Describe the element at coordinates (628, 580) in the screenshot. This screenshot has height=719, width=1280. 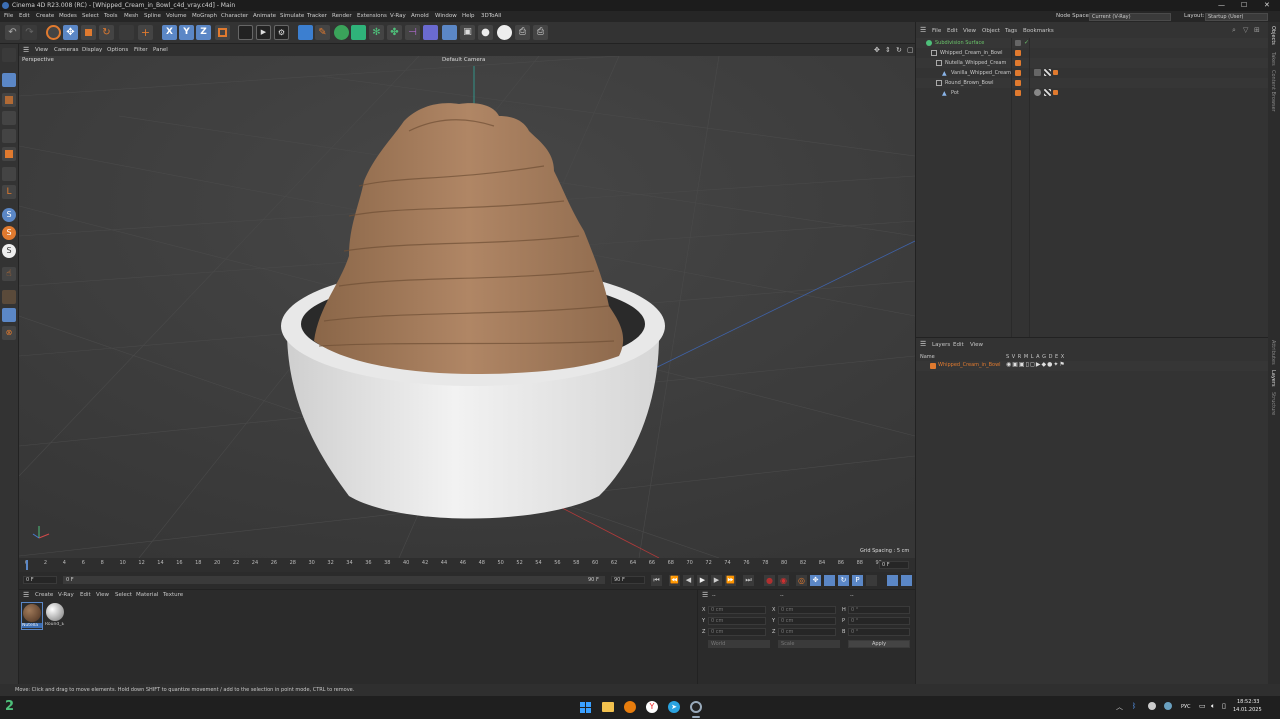
I see `end-frame-field: 90 F` at that location.